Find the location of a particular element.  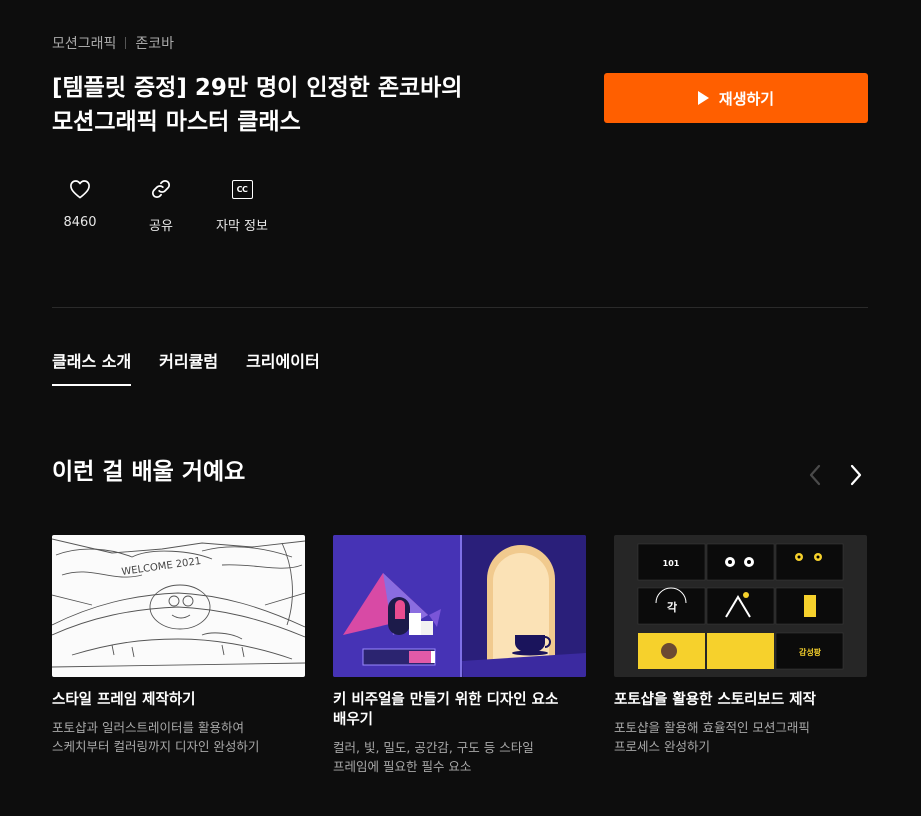

play-icon is located at coordinates (703, 98).